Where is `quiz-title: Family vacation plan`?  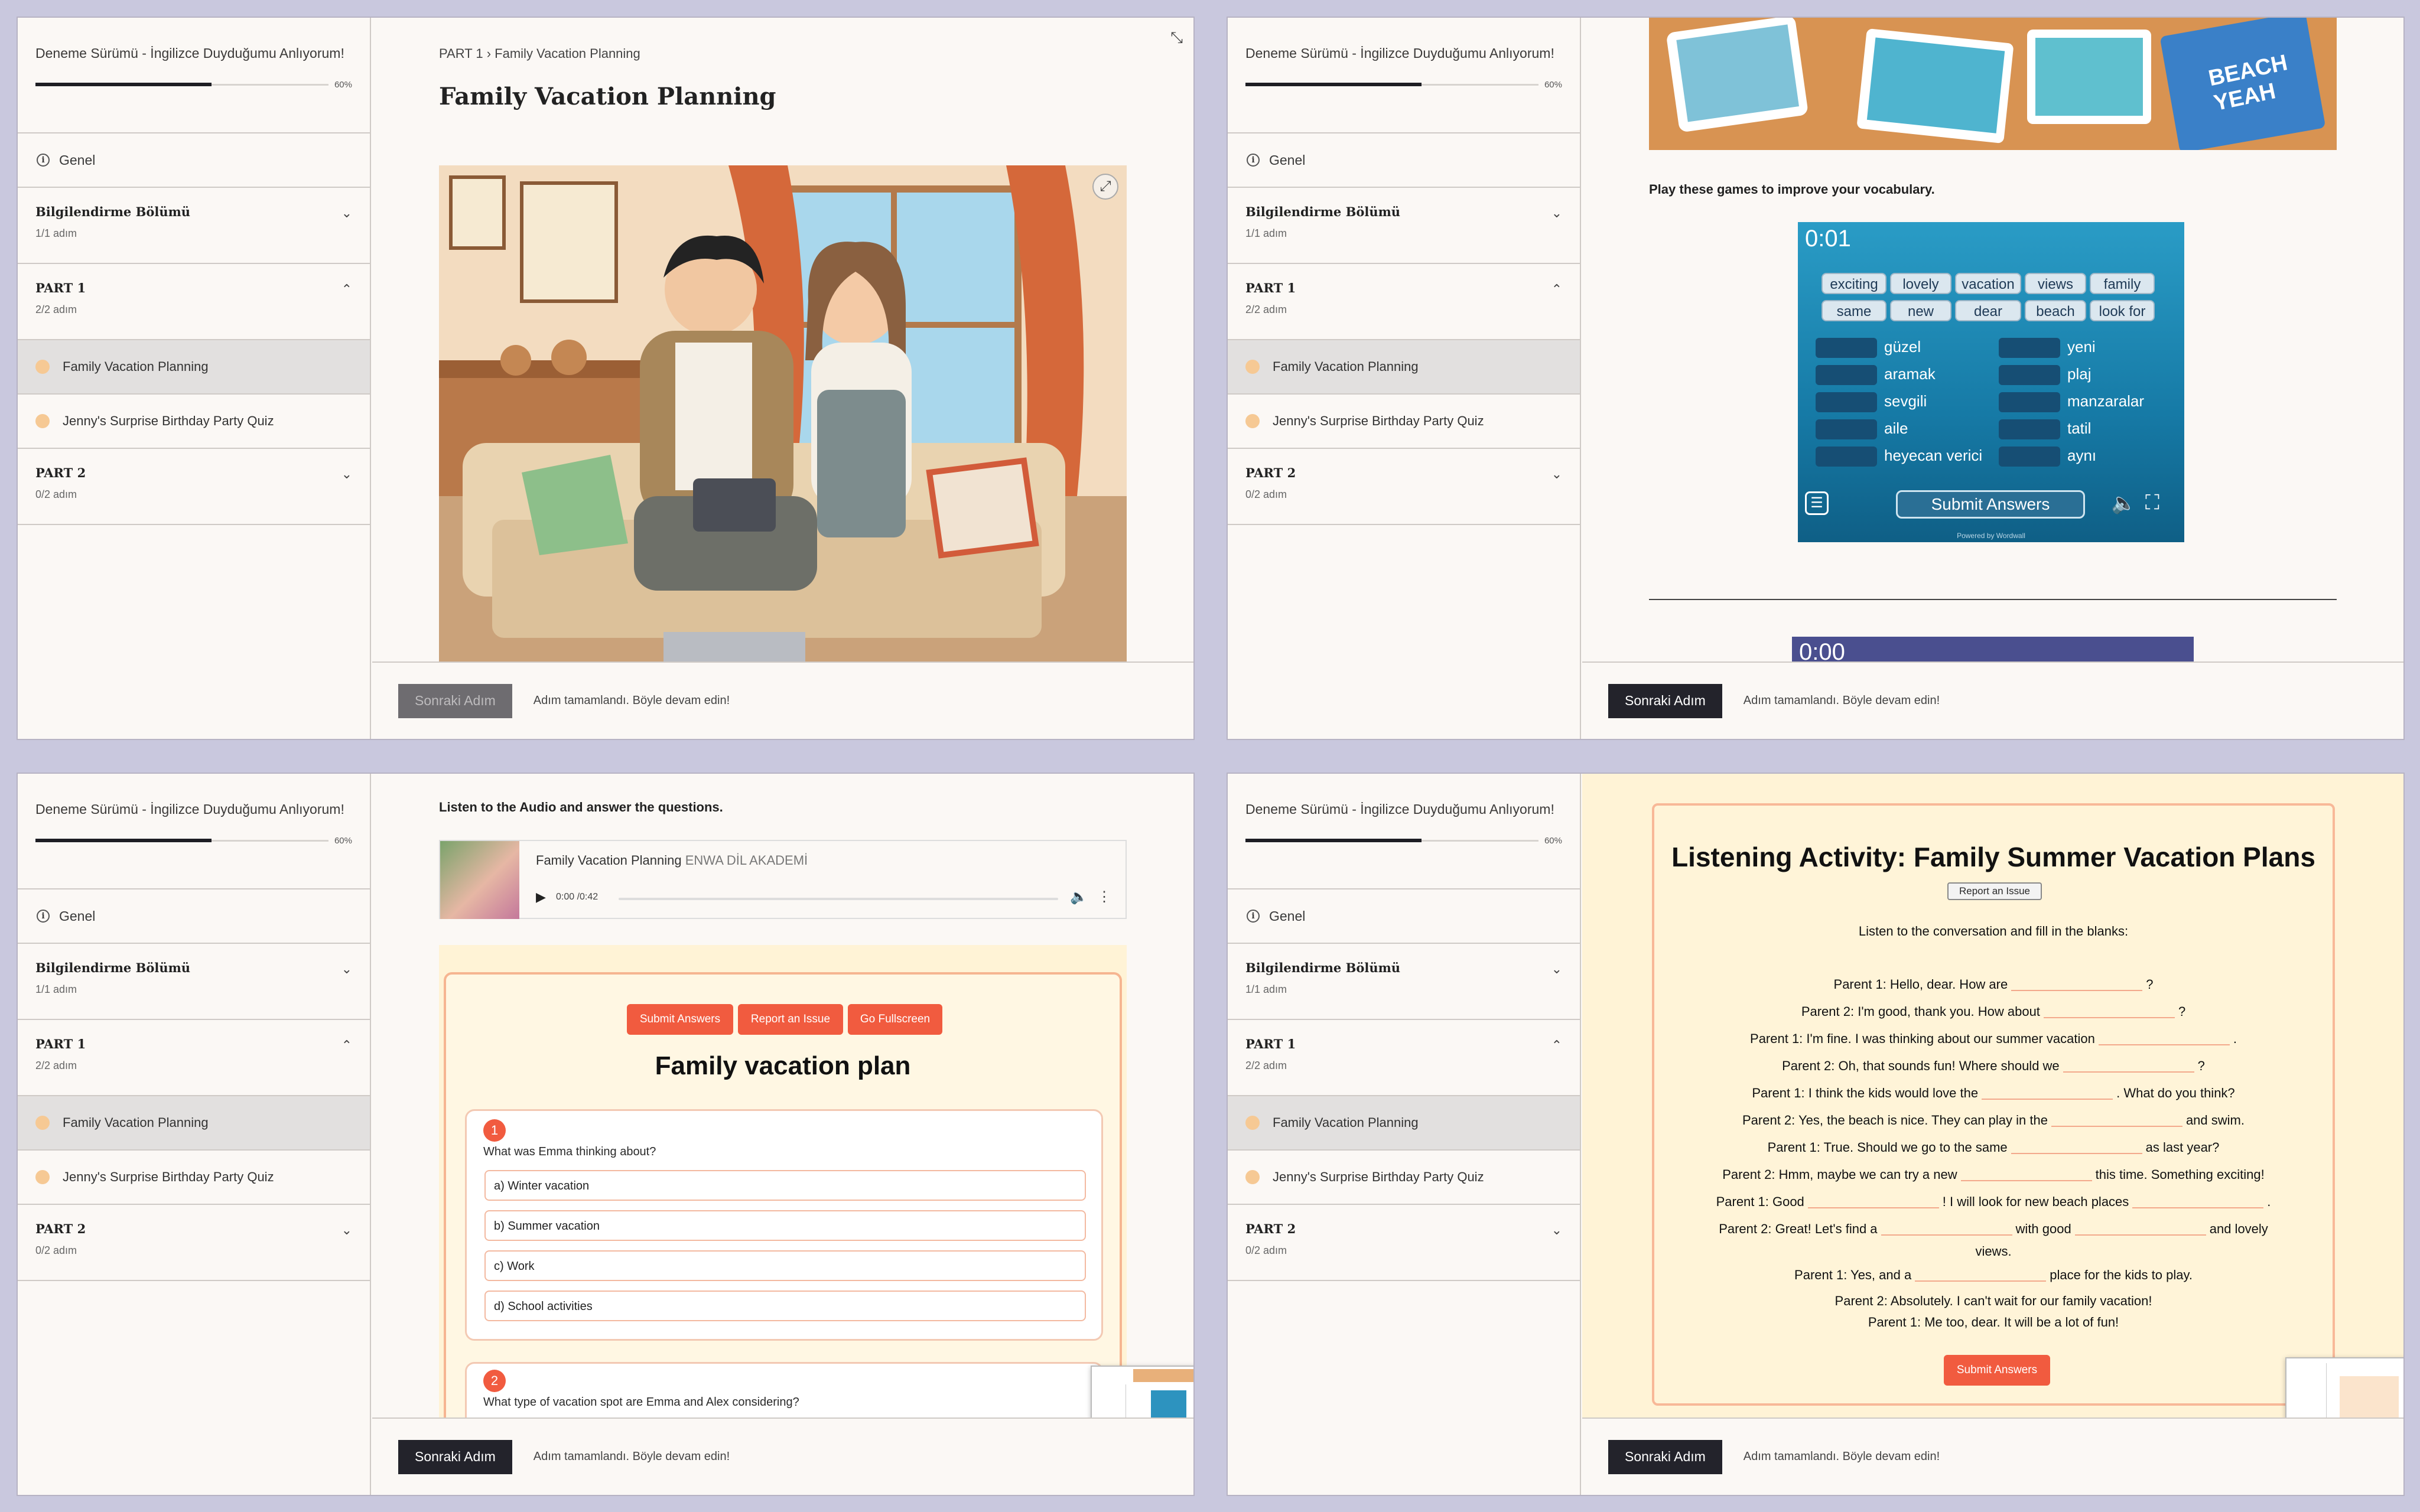 quiz-title: Family vacation plan is located at coordinates (783, 1065).